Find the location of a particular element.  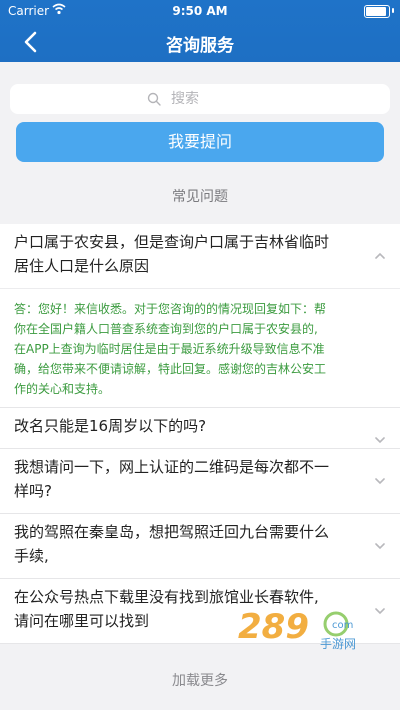

watermark-number: 289 is located at coordinates (273, 627).